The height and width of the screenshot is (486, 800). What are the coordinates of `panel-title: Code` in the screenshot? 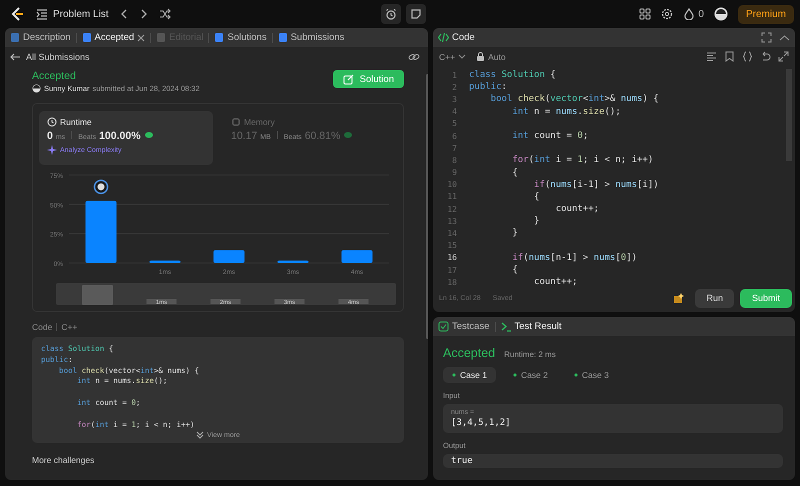 It's located at (463, 37).